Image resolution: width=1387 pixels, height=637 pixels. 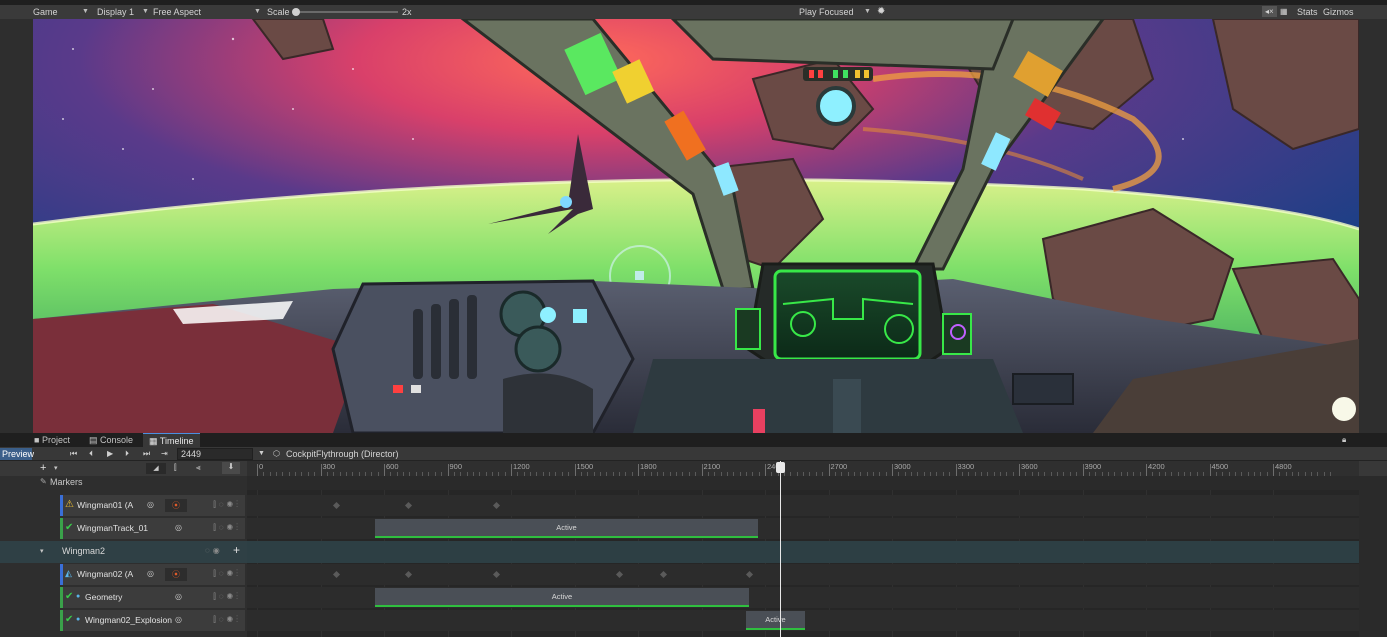 What do you see at coordinates (45, 12) in the screenshot?
I see `game-mode-dropdown: Game` at bounding box center [45, 12].